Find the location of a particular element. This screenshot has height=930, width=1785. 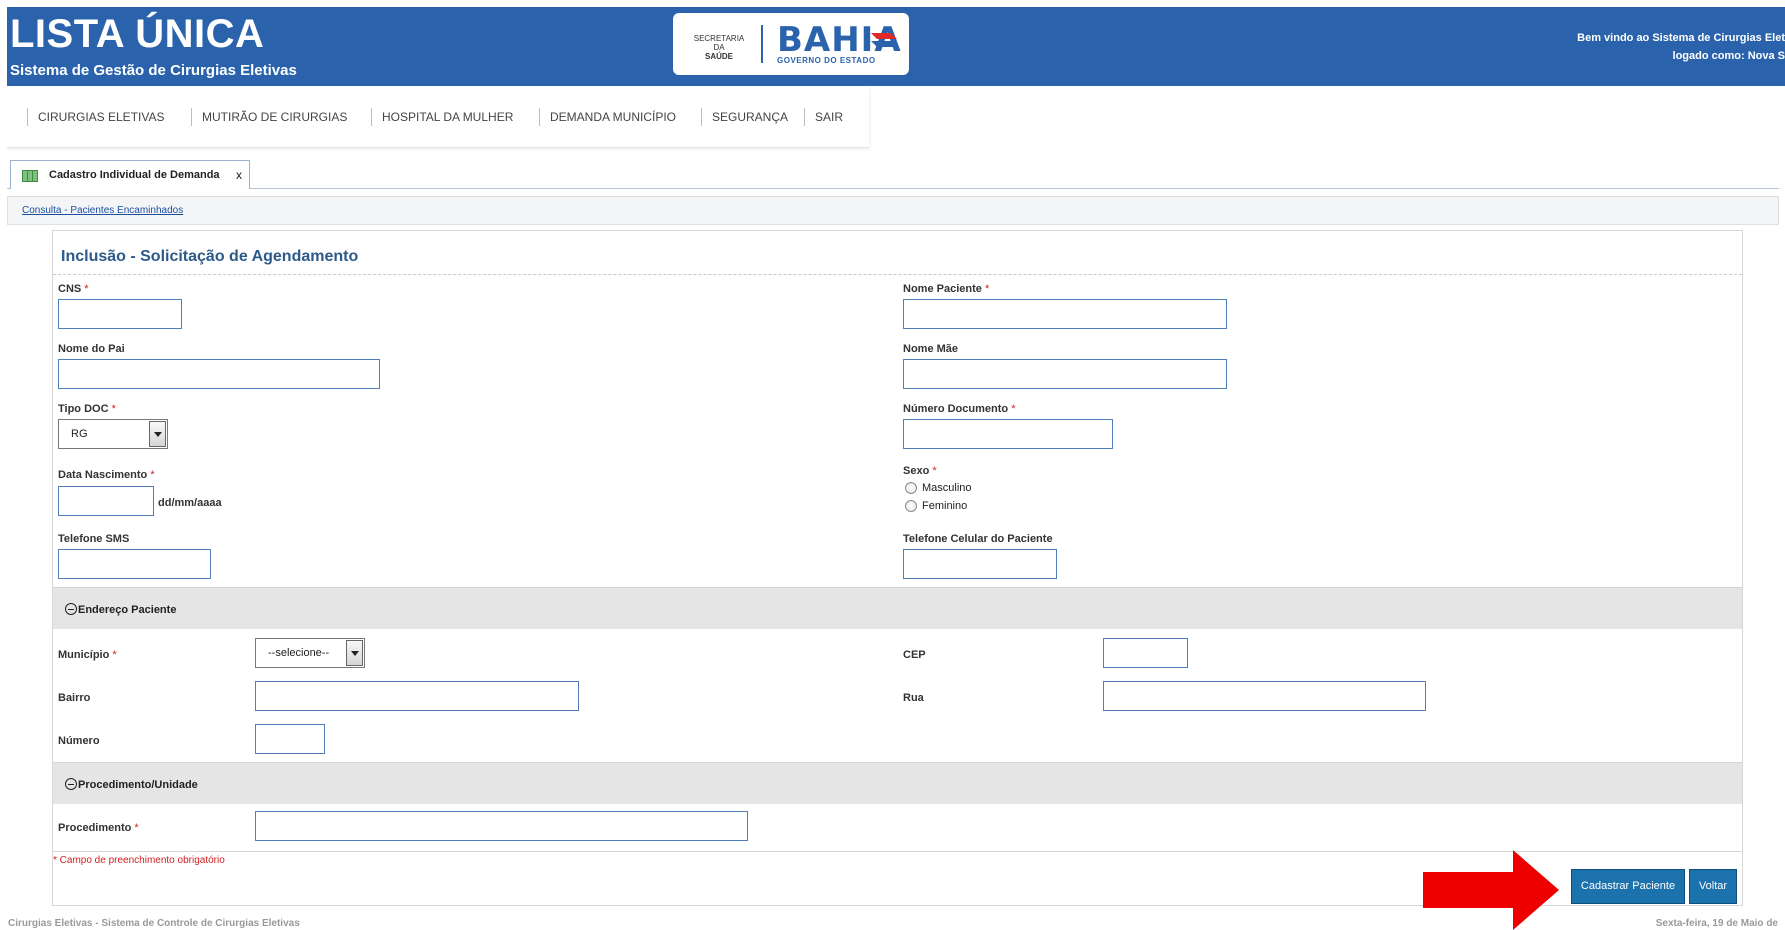

numero-label: Número is located at coordinates (79, 741).